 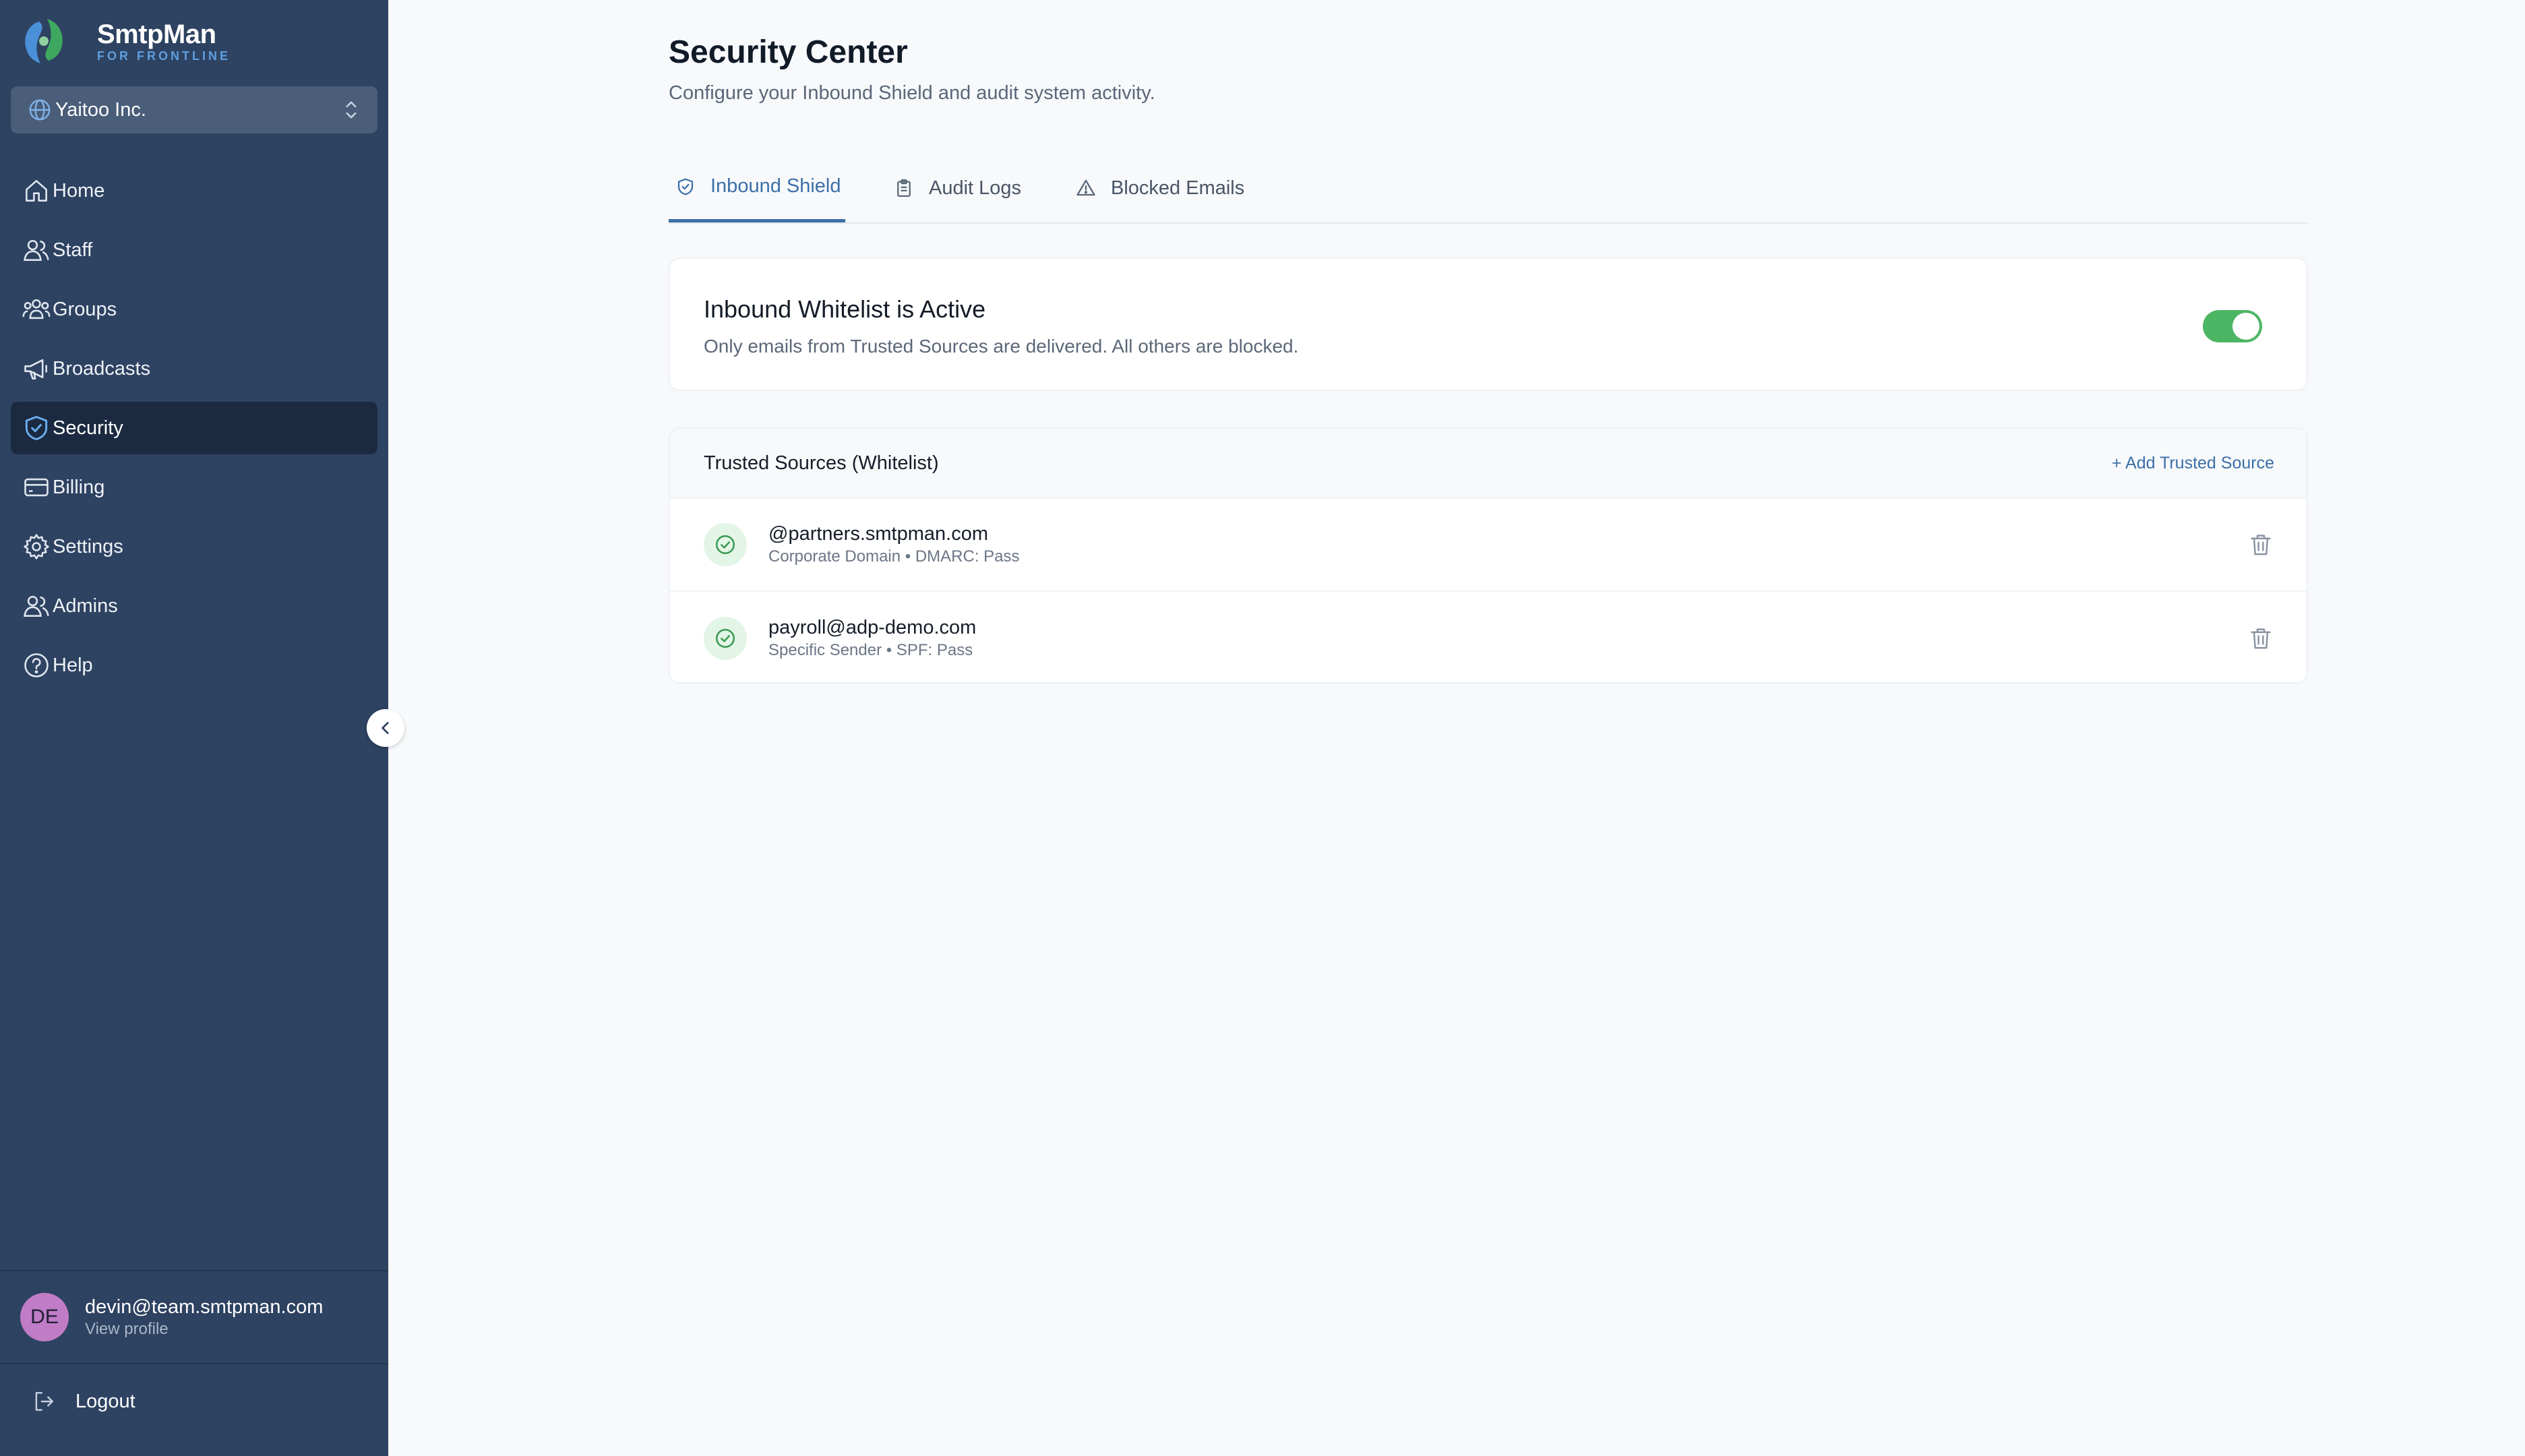 I want to click on tab-audit-logs: Audit Logs, so click(x=958, y=188).